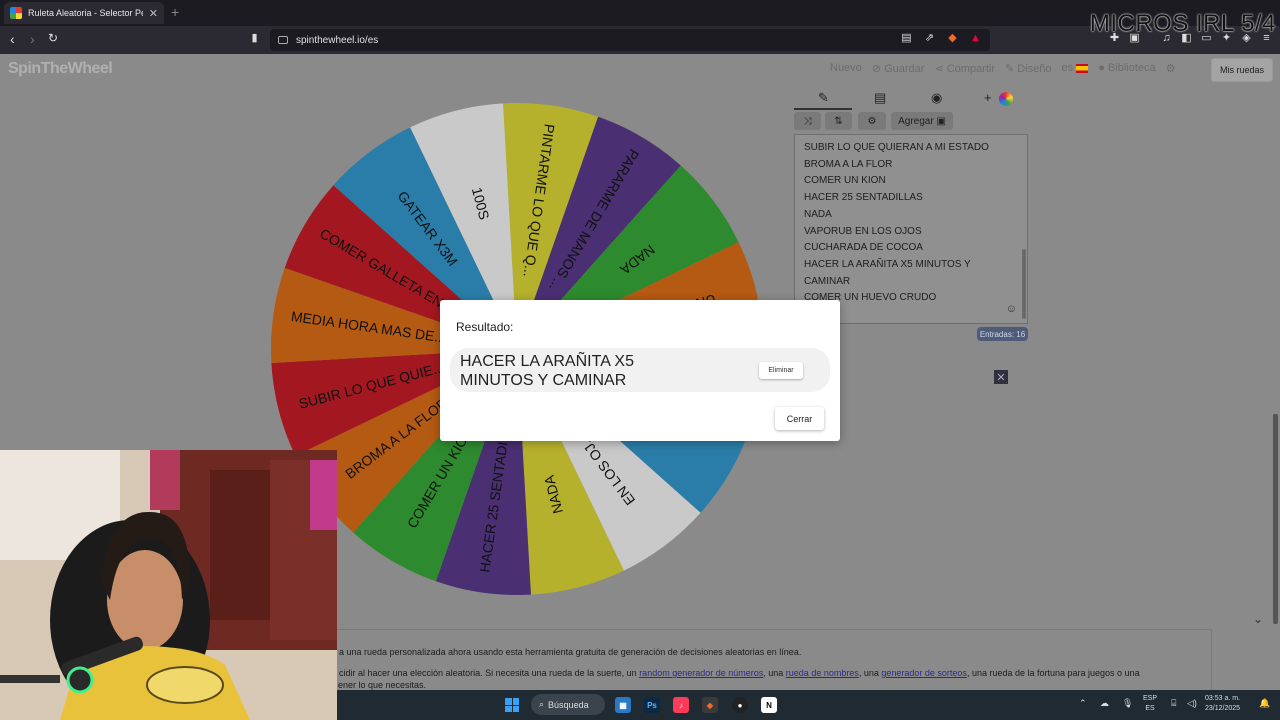  I want to click on shuffle-button: ⤨, so click(807, 121).